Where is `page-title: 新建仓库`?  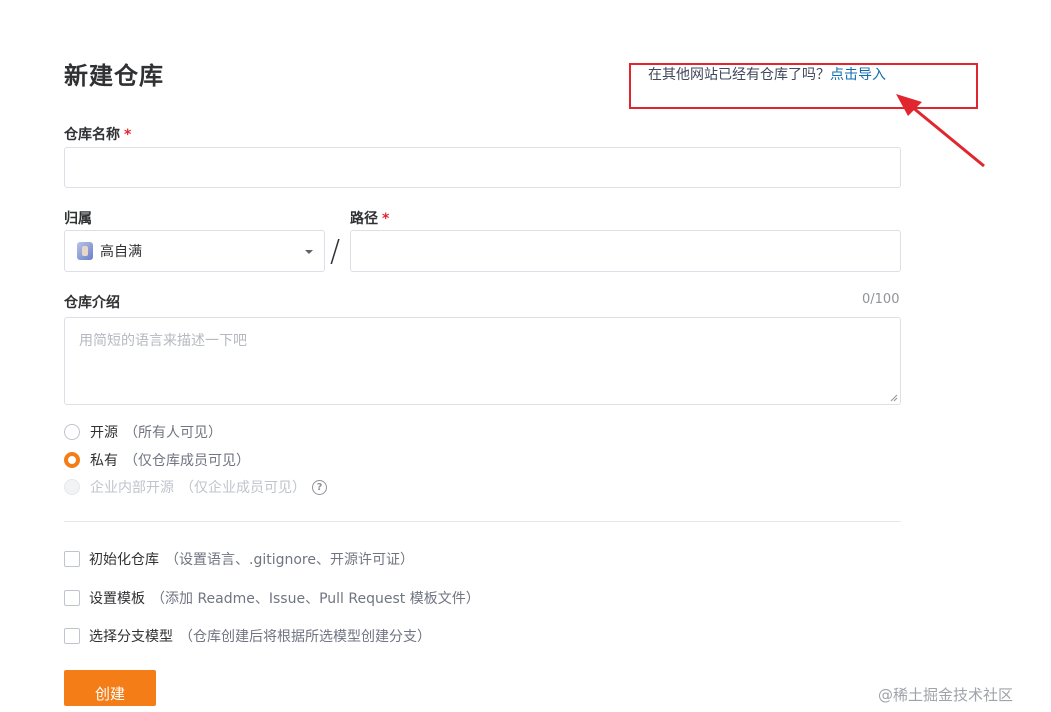 page-title: 新建仓库 is located at coordinates (114, 76).